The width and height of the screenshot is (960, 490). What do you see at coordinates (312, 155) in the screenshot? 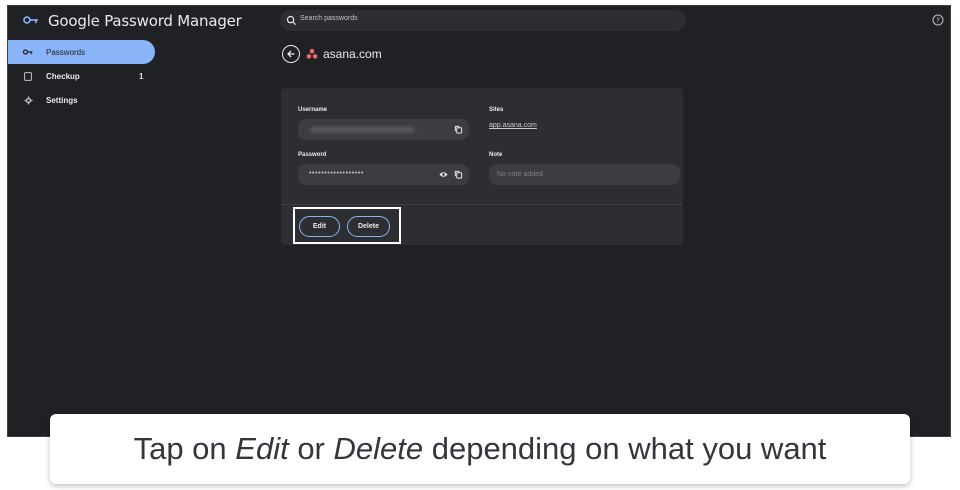
I see `password-label: Password` at bounding box center [312, 155].